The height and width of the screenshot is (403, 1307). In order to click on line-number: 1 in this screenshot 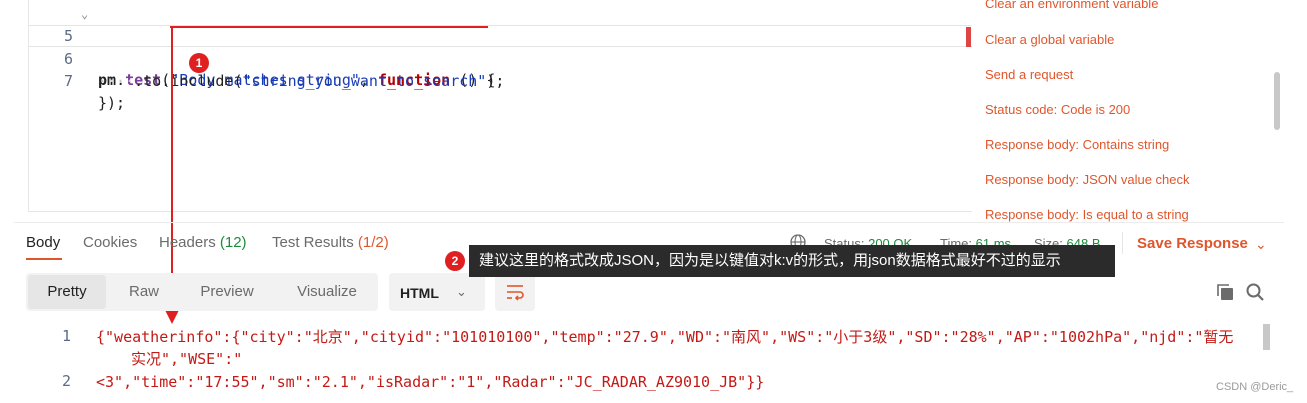, I will do `click(66, 336)`.